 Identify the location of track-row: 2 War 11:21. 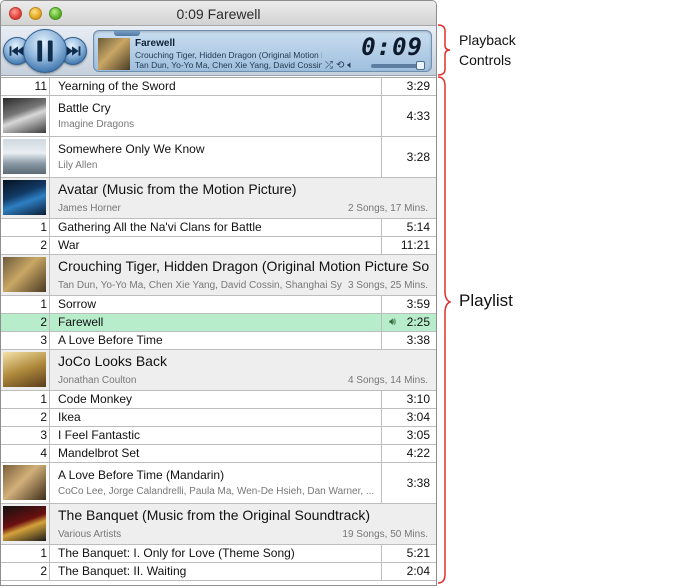
(218, 246).